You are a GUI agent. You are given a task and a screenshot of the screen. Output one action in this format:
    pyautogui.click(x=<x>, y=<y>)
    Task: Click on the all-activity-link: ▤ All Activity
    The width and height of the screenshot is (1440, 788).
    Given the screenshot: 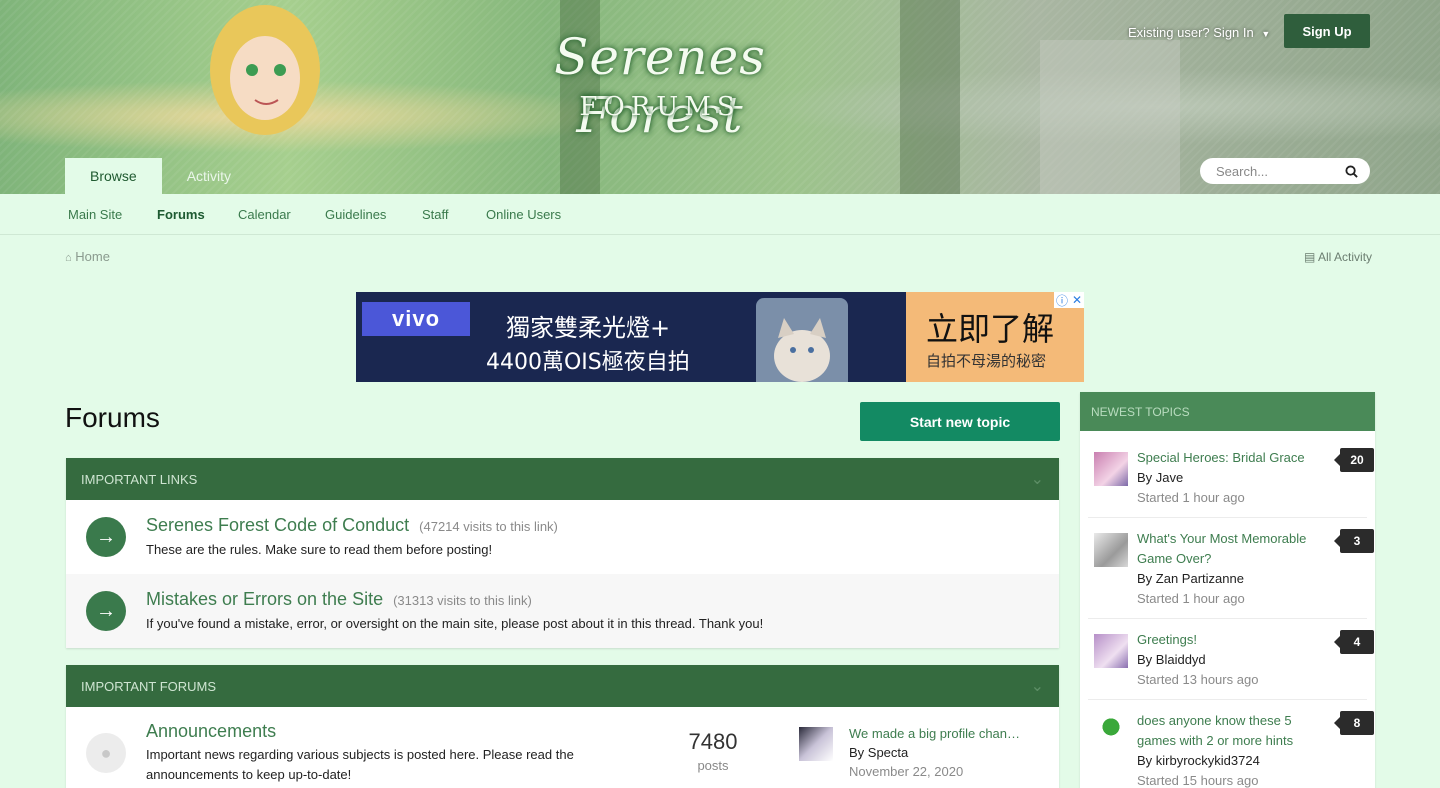 What is the action you would take?
    pyautogui.click(x=1338, y=257)
    